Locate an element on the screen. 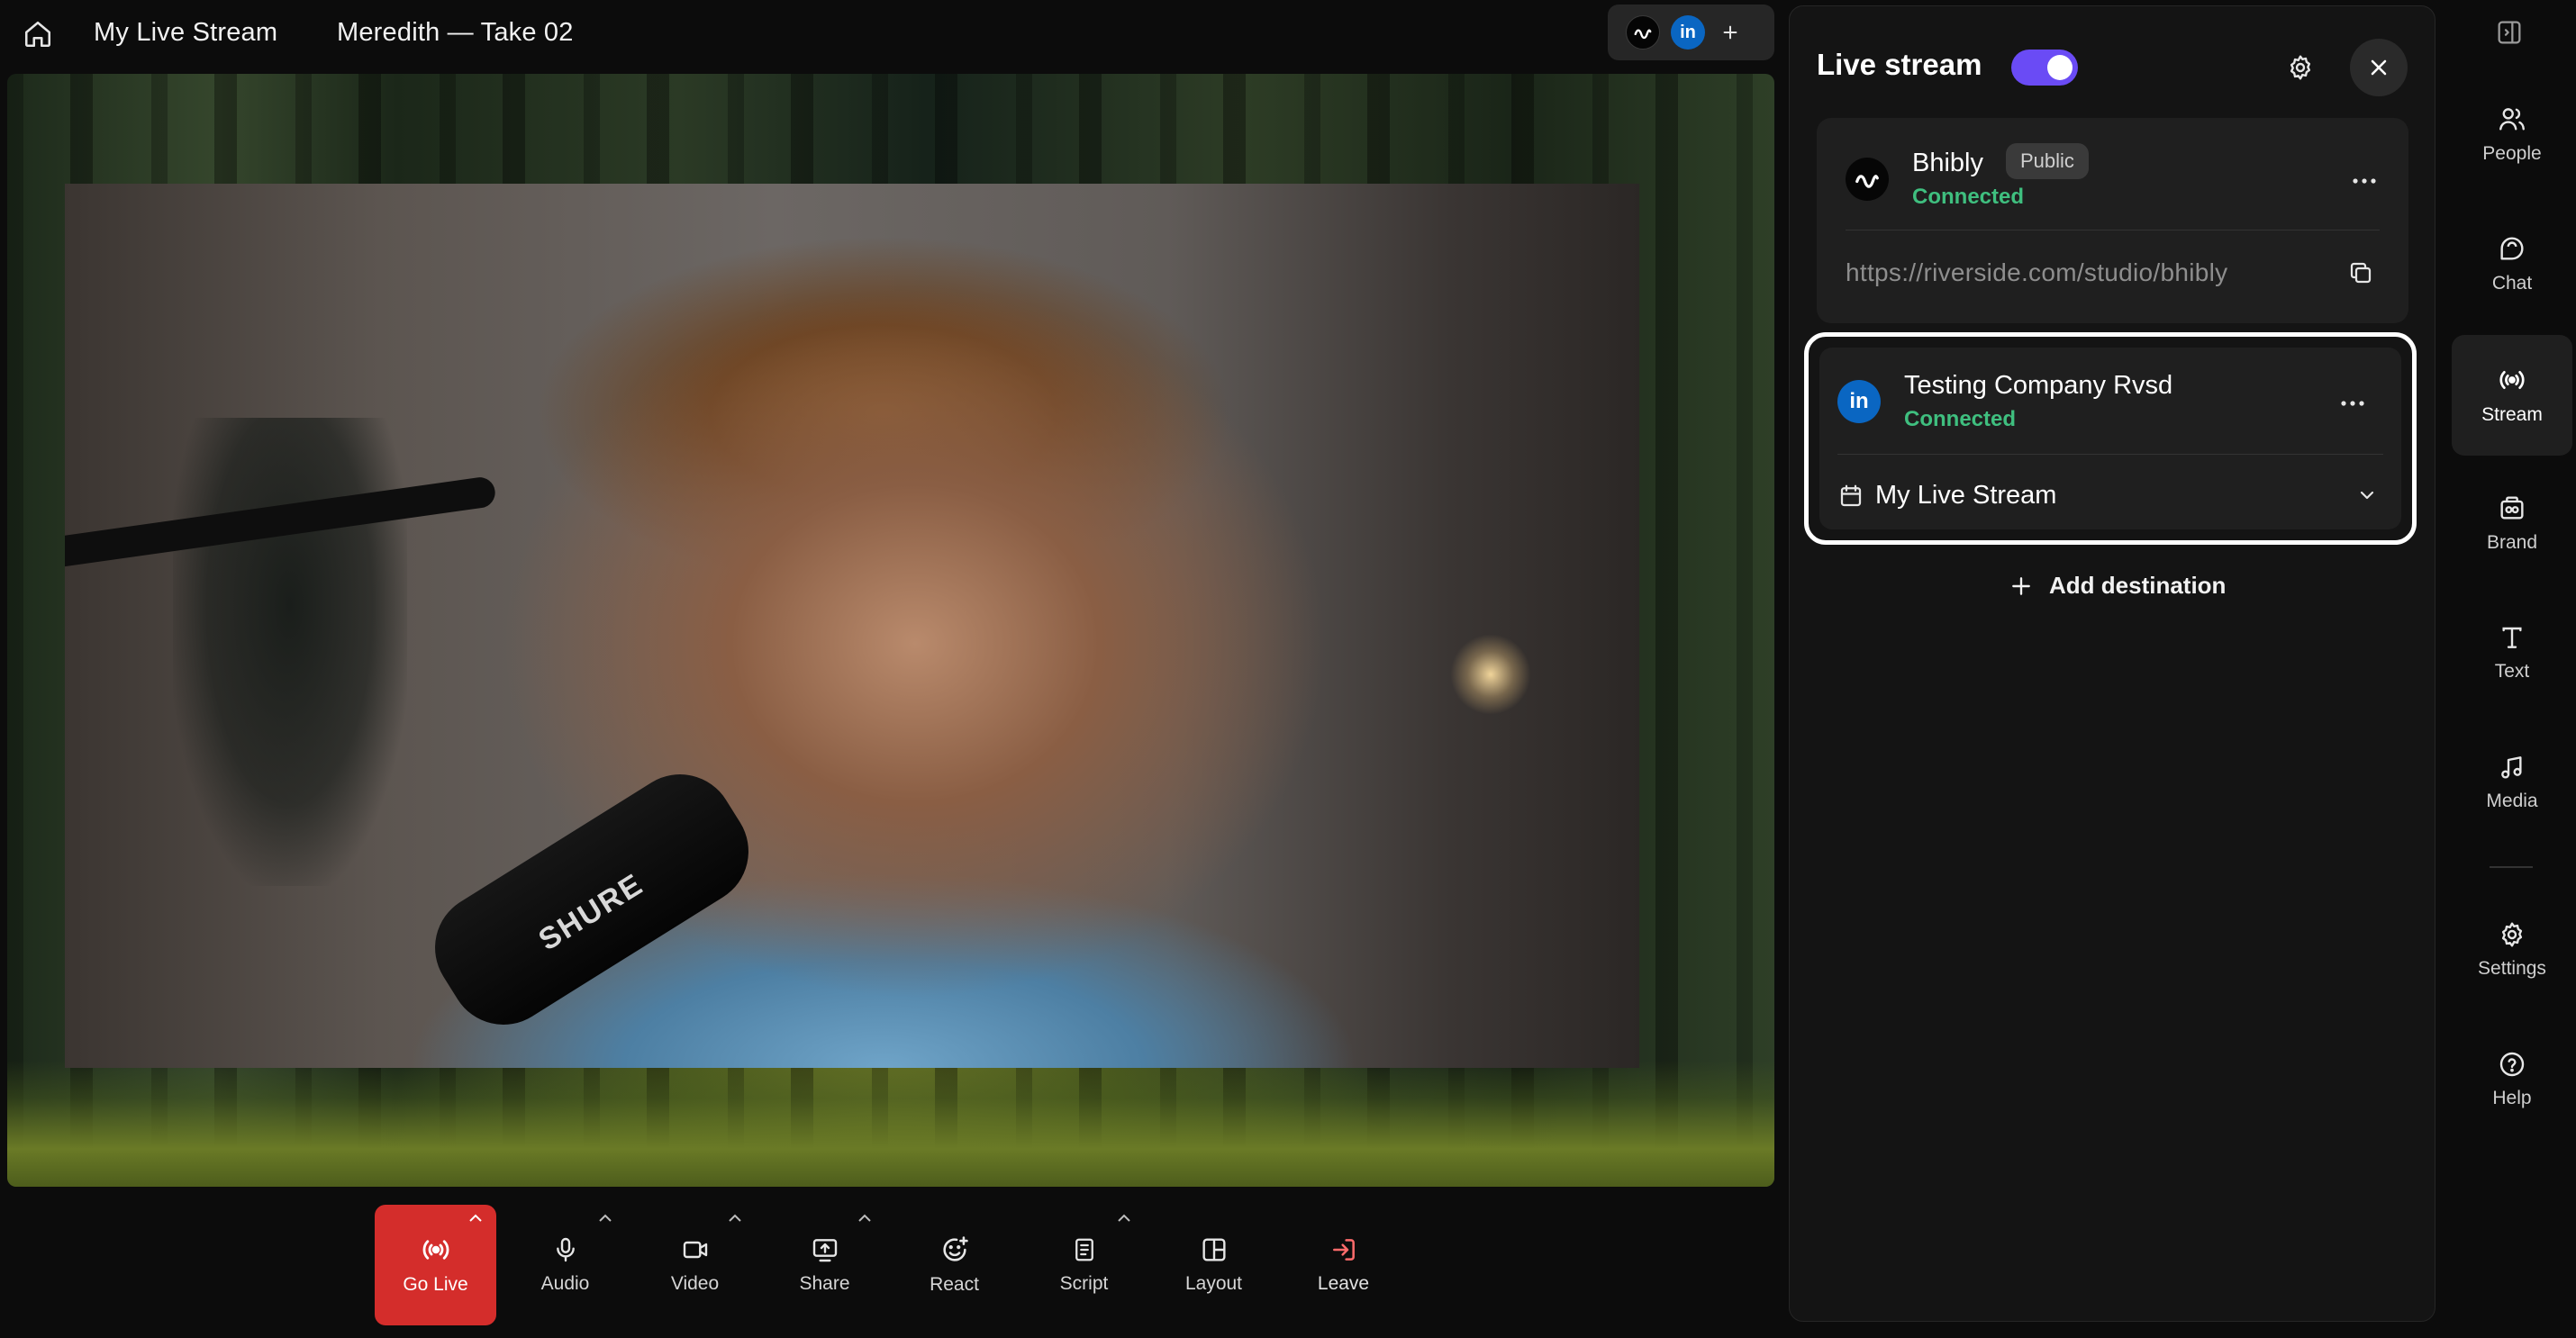  music-note-icon is located at coordinates (2511, 767).